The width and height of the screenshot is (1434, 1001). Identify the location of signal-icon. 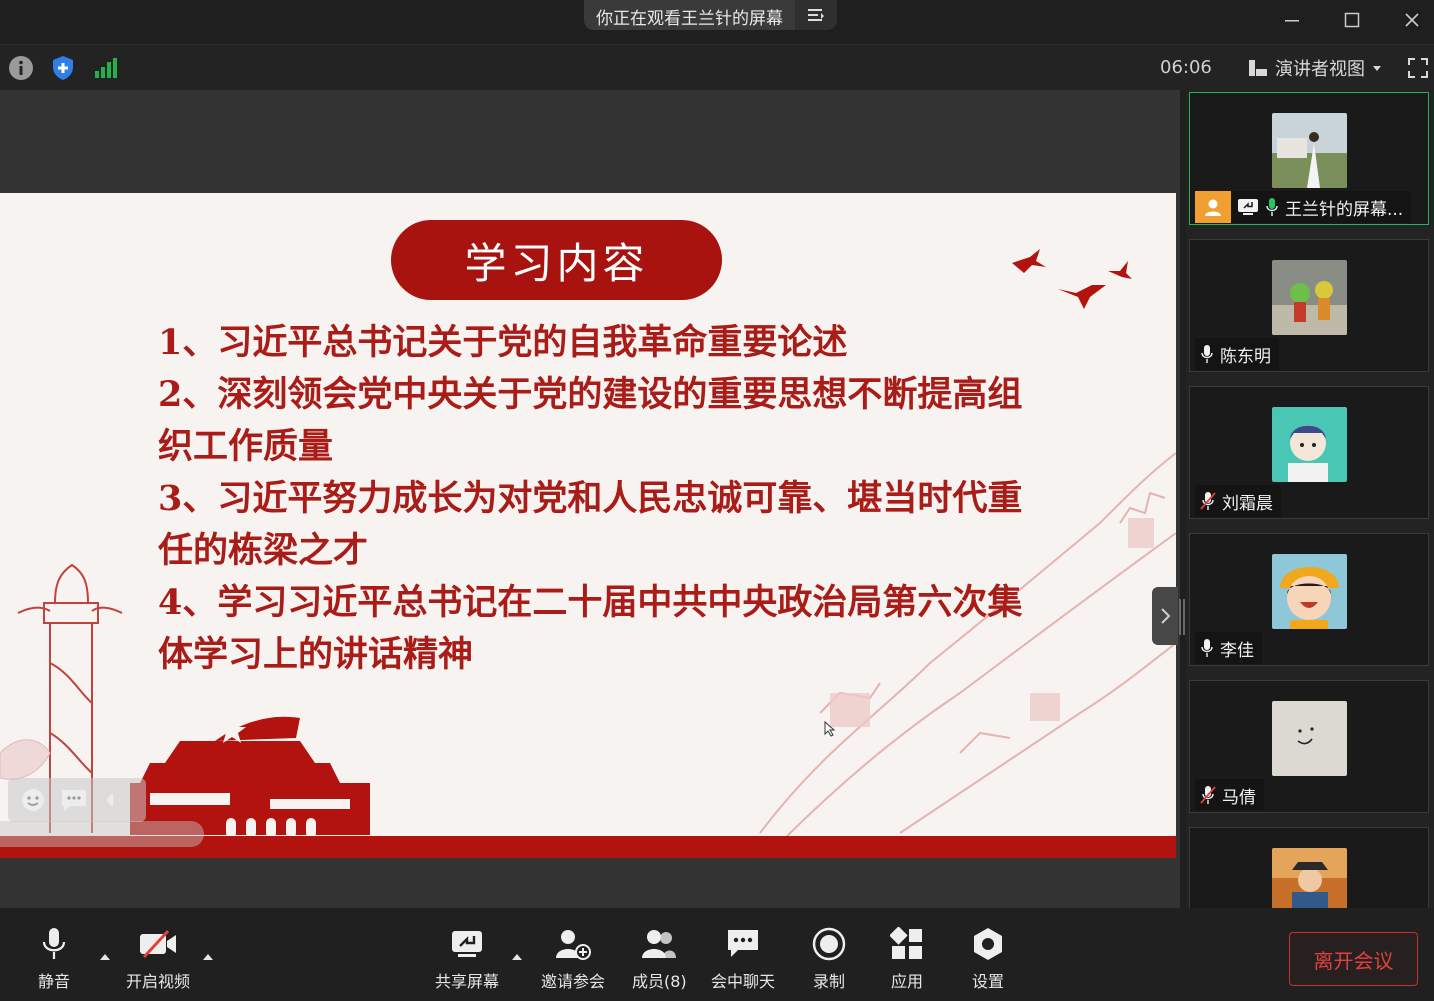
(105, 68).